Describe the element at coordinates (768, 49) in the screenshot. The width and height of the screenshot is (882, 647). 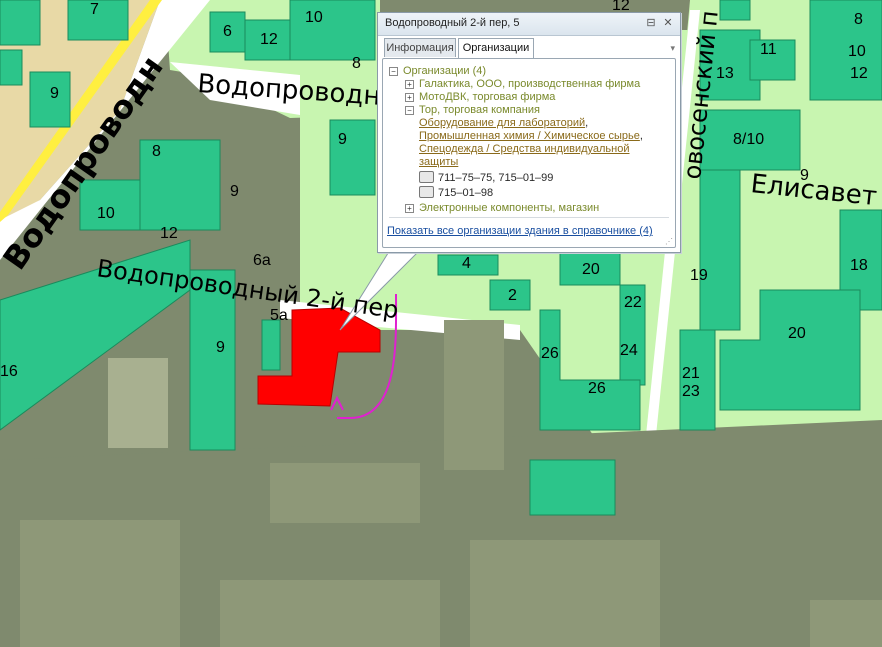
I see `building-number: 11` at that location.